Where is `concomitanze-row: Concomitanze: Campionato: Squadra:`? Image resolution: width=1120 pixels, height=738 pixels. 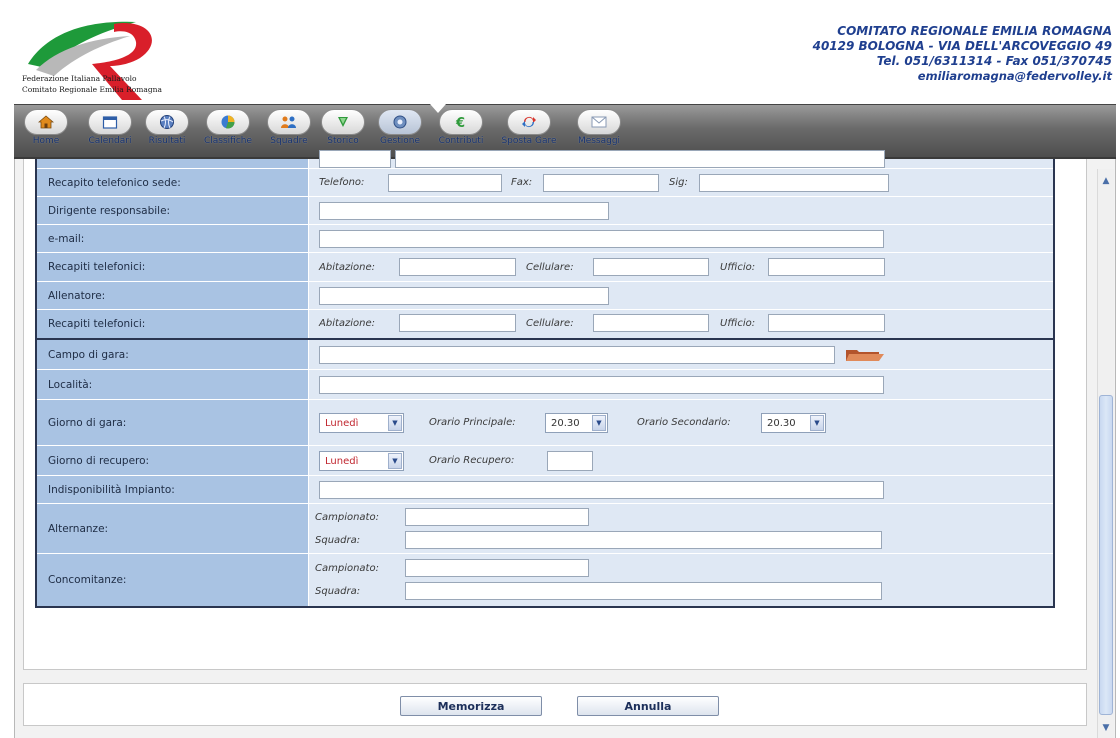 concomitanze-row: Concomitanze: Campionato: Squadra: is located at coordinates (545, 580).